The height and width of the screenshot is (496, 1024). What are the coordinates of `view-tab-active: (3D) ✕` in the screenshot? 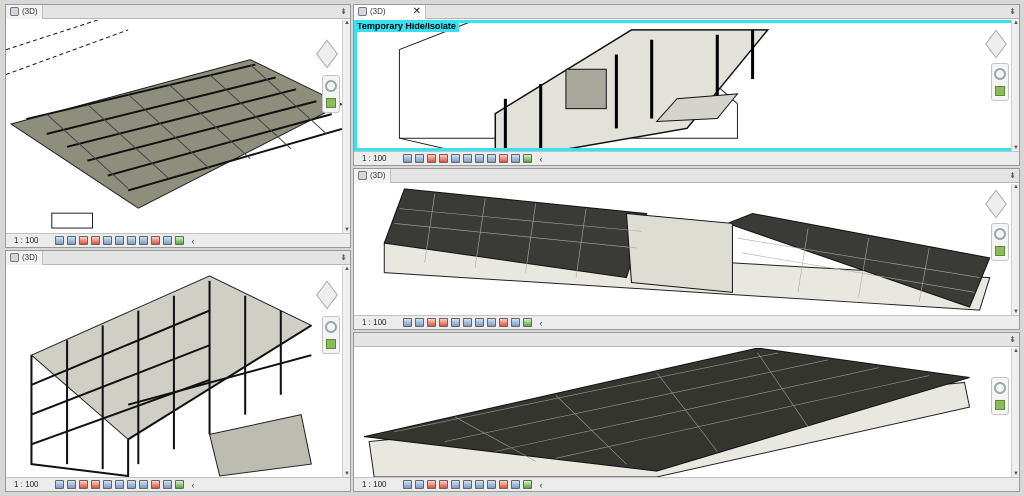 It's located at (390, 12).